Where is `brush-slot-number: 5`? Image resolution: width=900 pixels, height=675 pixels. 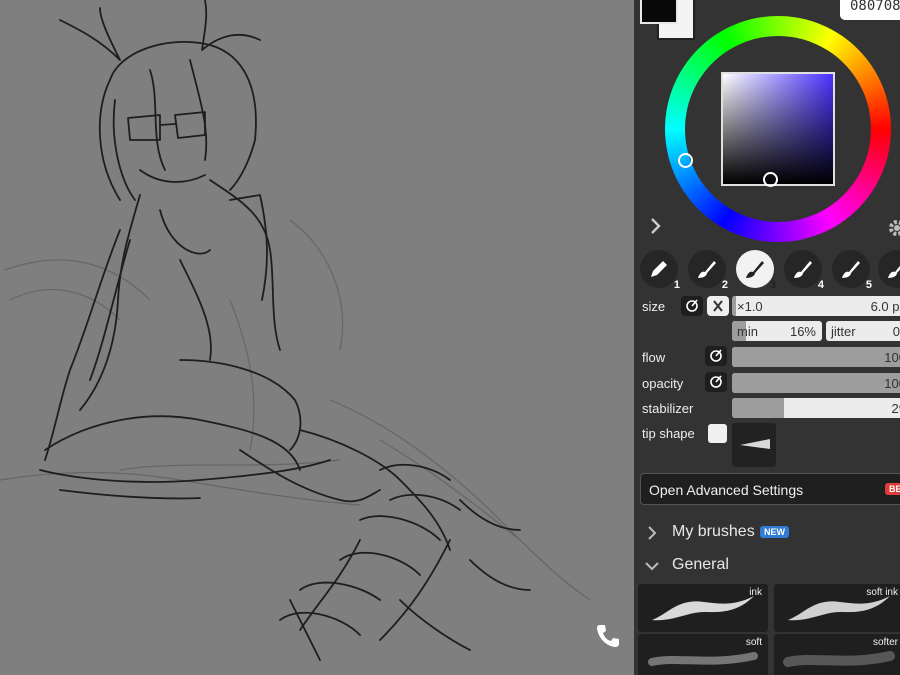 brush-slot-number: 5 is located at coordinates (868, 285).